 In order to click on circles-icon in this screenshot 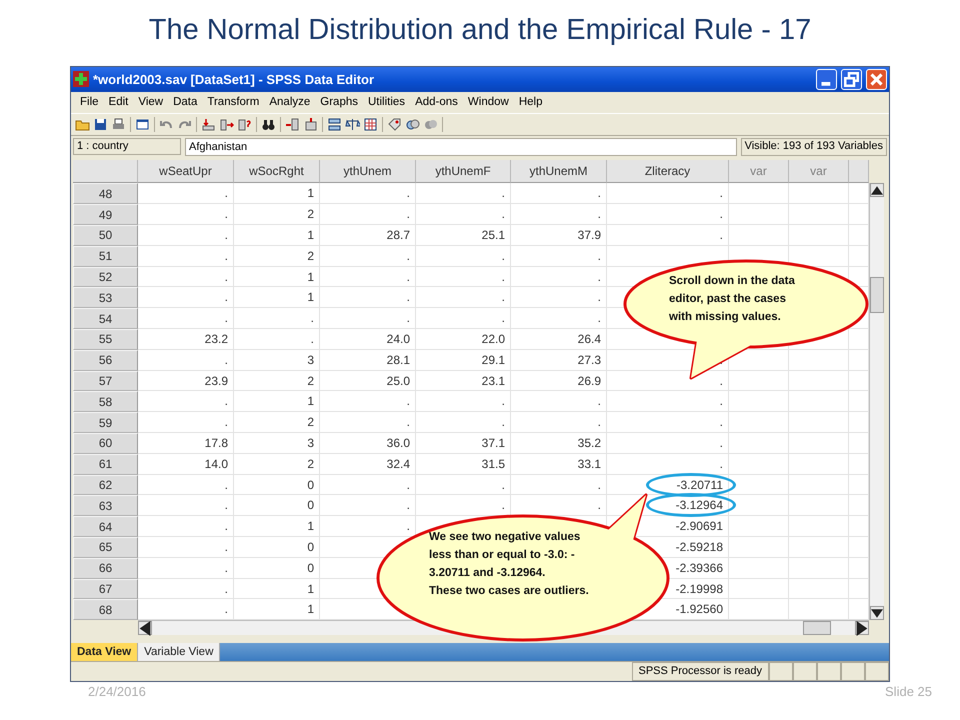, I will do `click(412, 124)`.